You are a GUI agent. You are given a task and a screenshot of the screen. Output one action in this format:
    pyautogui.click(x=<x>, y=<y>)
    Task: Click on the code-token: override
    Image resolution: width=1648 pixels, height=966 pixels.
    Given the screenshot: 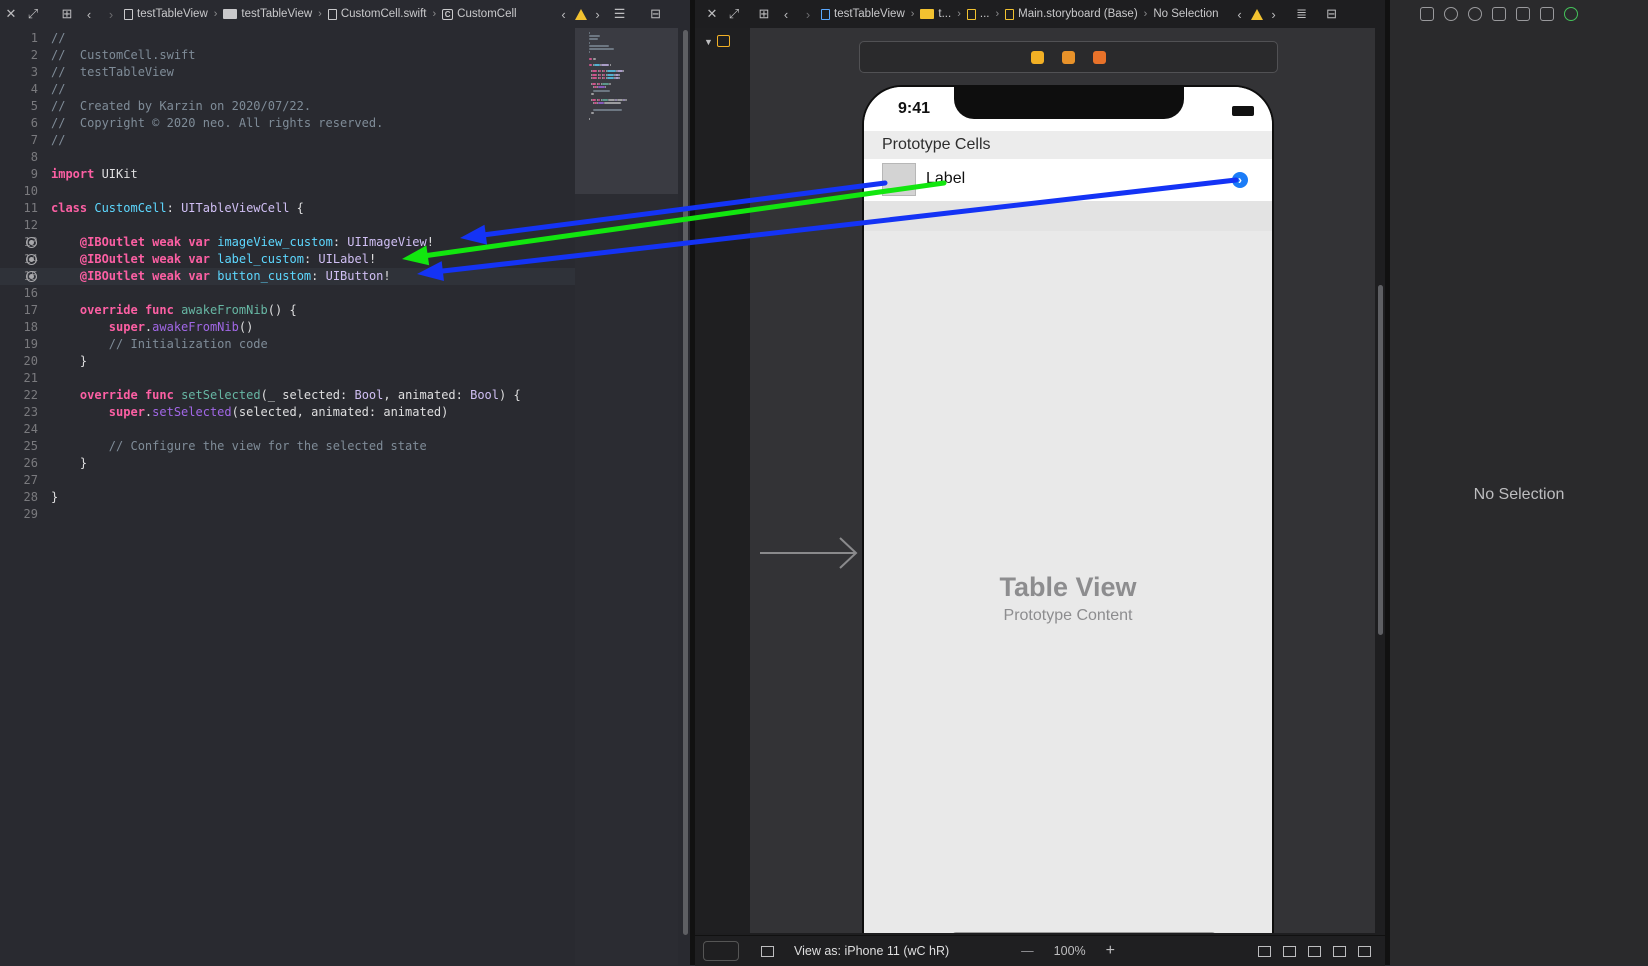 What is the action you would take?
    pyautogui.click(x=108, y=310)
    